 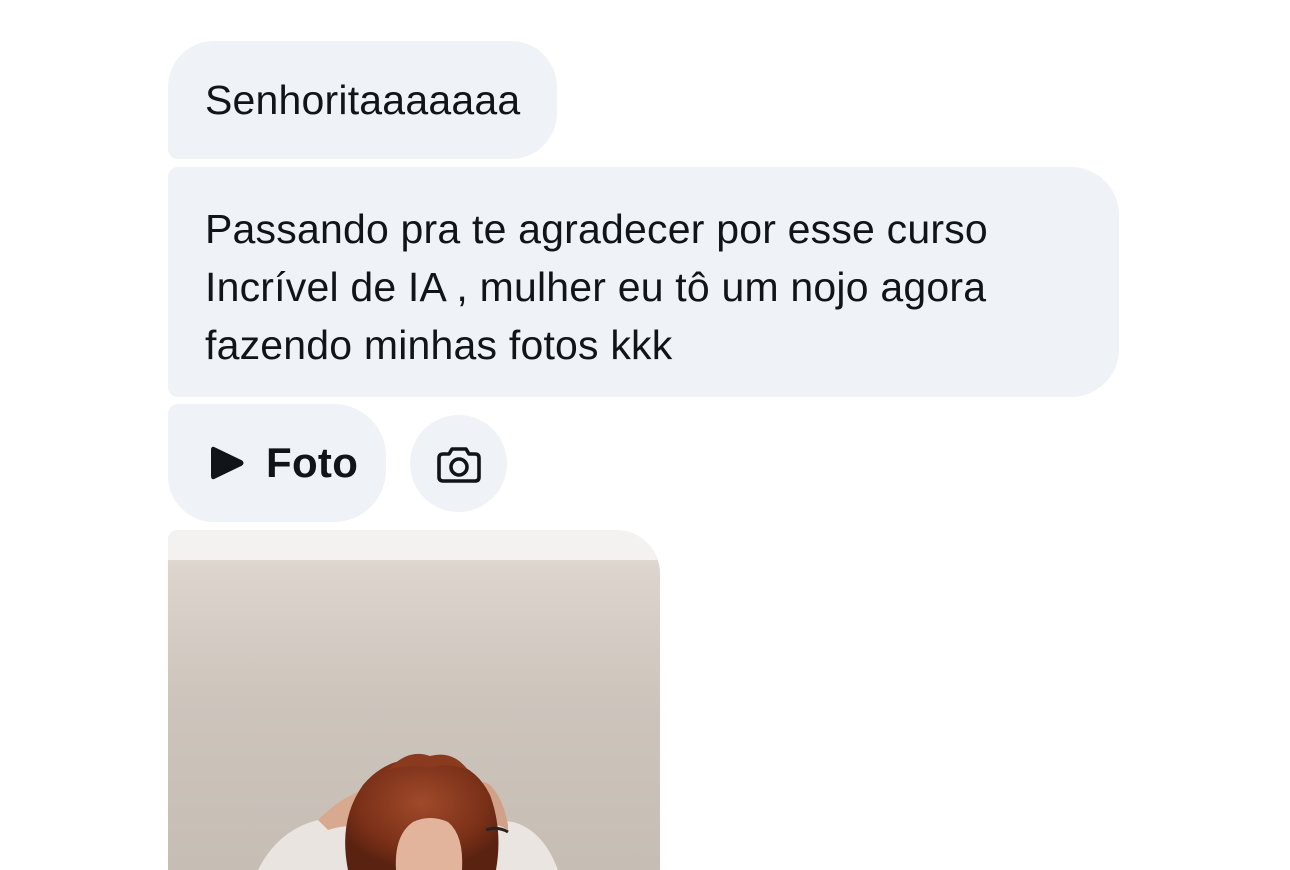 What do you see at coordinates (312, 462) in the screenshot?
I see `photo-label: Foto` at bounding box center [312, 462].